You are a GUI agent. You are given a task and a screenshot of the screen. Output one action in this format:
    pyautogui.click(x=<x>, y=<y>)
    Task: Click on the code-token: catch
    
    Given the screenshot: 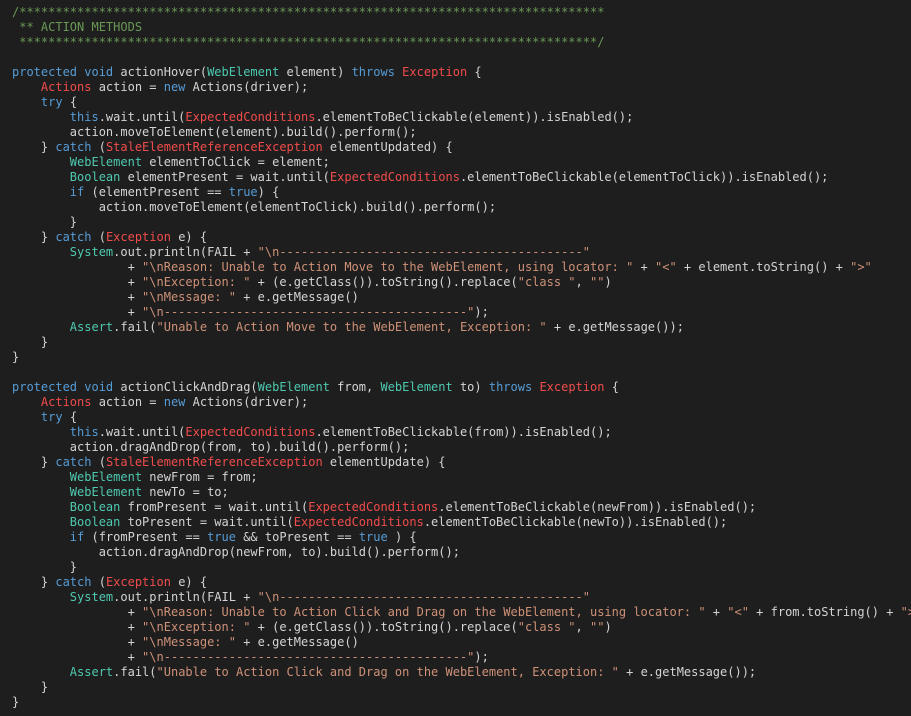 What is the action you would take?
    pyautogui.click(x=73, y=582)
    